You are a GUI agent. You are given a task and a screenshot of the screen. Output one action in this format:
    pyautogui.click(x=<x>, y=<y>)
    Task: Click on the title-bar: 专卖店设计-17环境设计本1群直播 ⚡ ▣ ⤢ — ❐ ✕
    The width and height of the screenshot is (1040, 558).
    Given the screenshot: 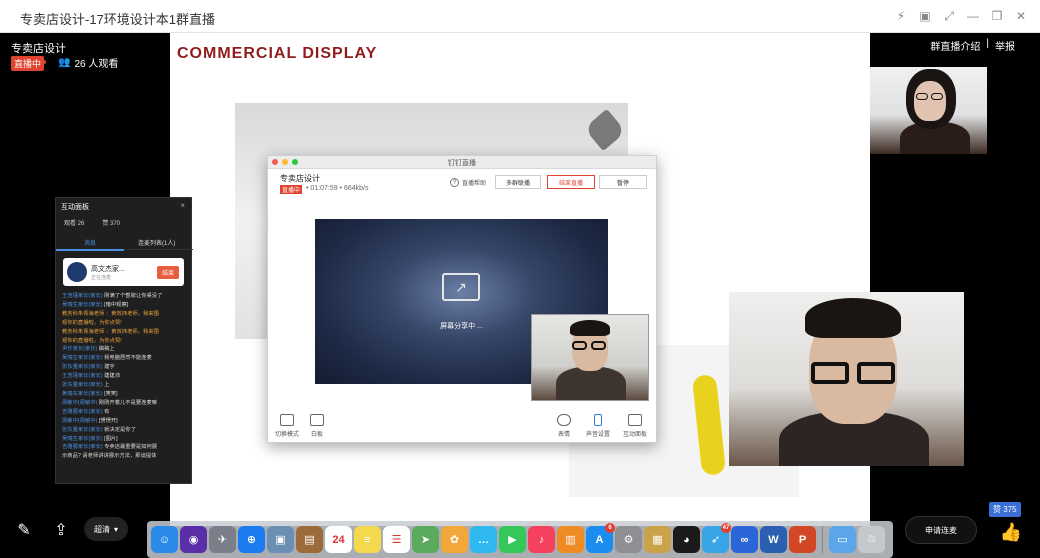 What is the action you would take?
    pyautogui.click(x=520, y=16)
    